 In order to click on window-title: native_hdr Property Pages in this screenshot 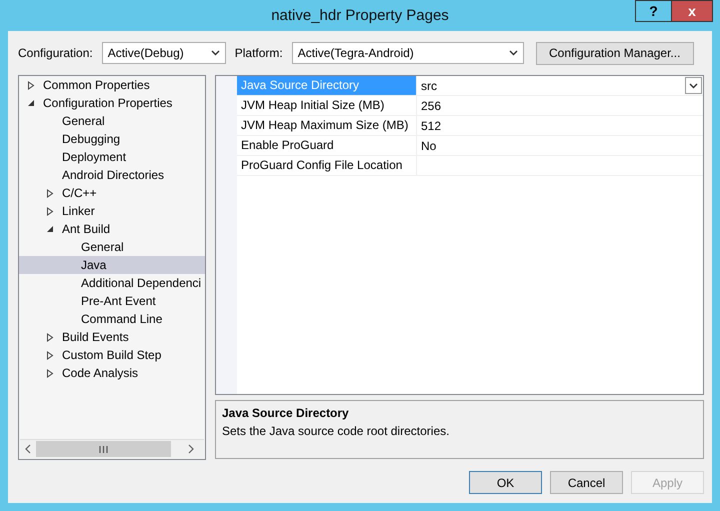, I will do `click(360, 15)`.